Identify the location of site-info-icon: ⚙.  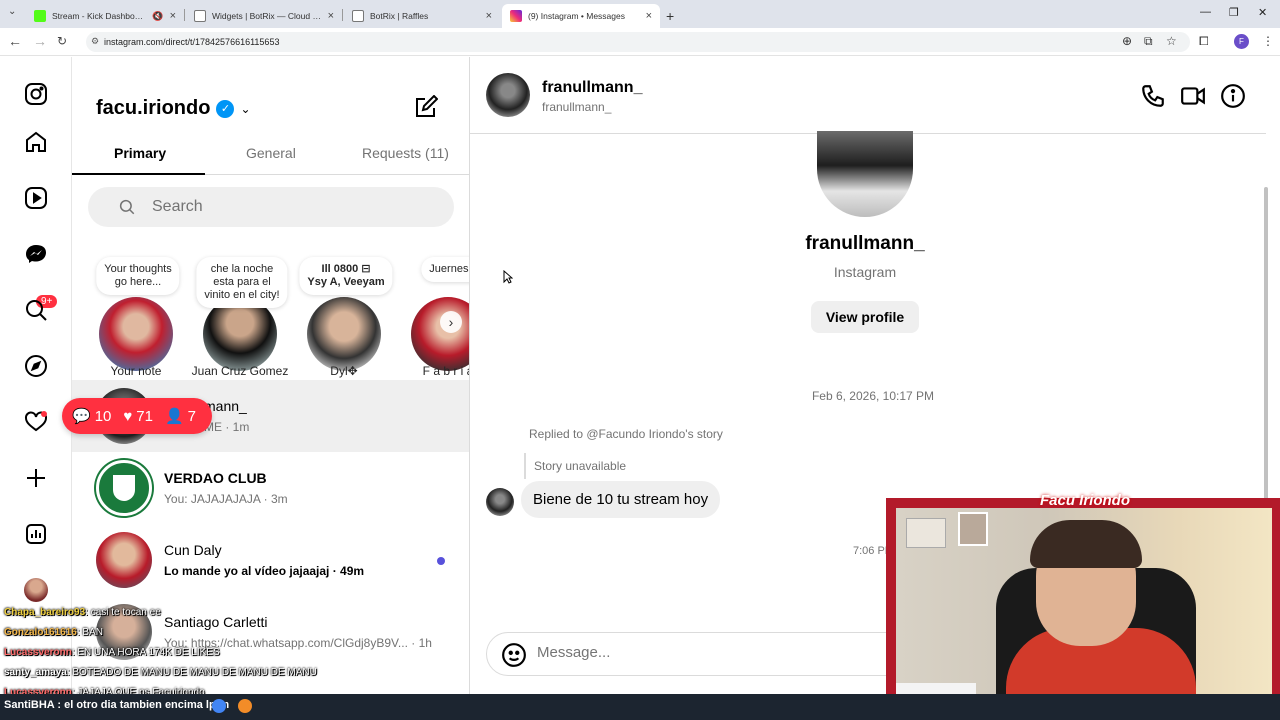
(95, 41).